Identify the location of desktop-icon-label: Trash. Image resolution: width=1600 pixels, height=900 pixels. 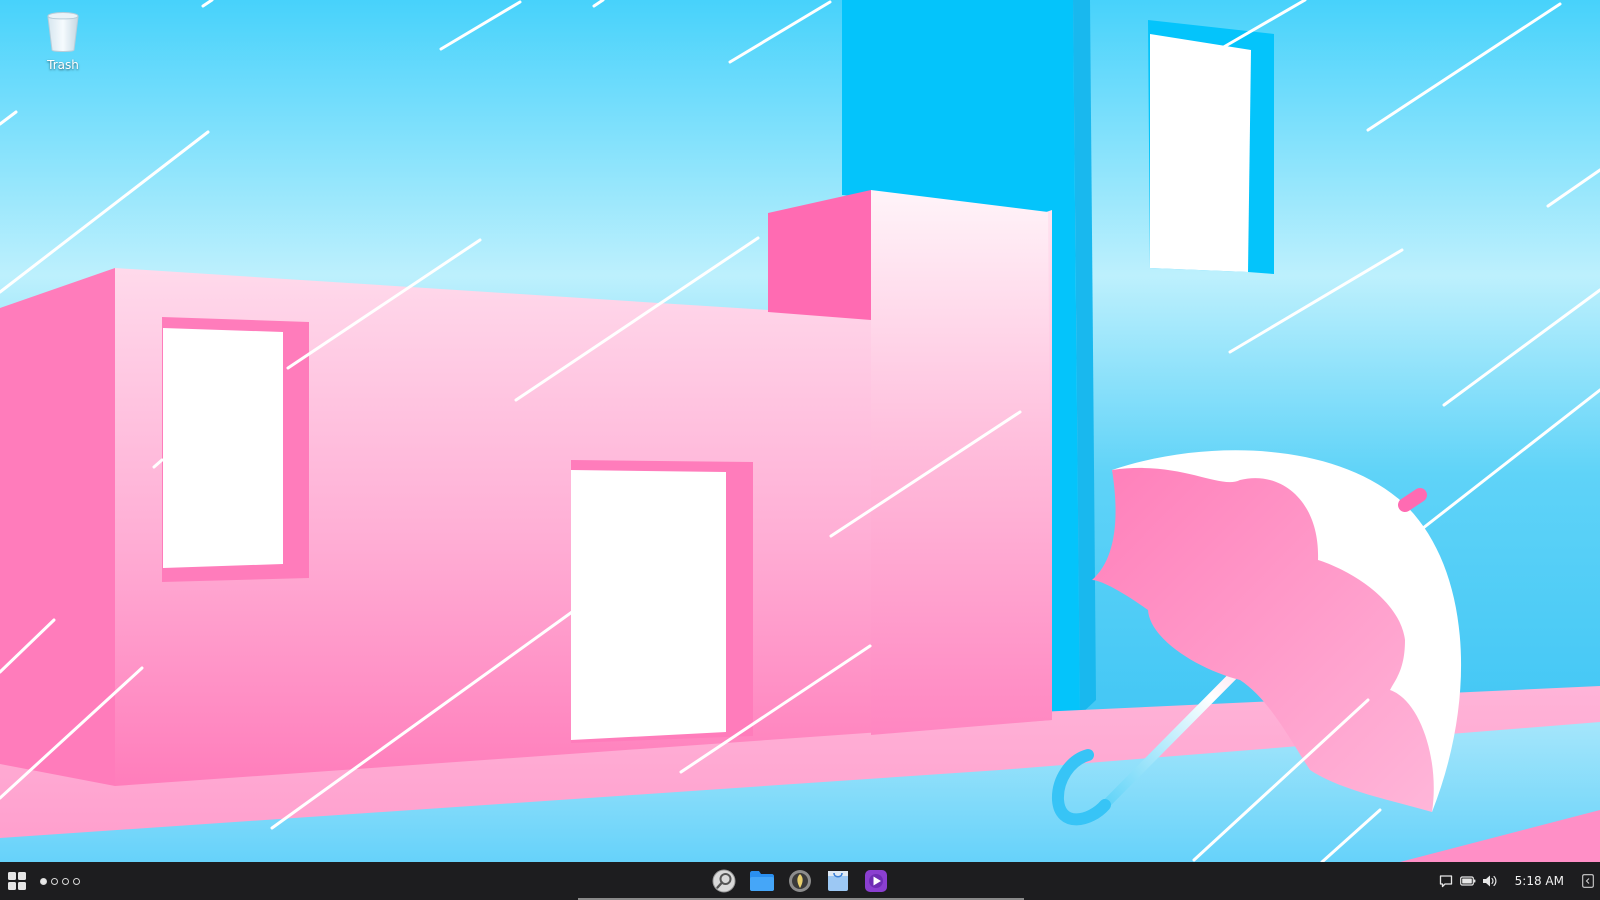
(63, 65).